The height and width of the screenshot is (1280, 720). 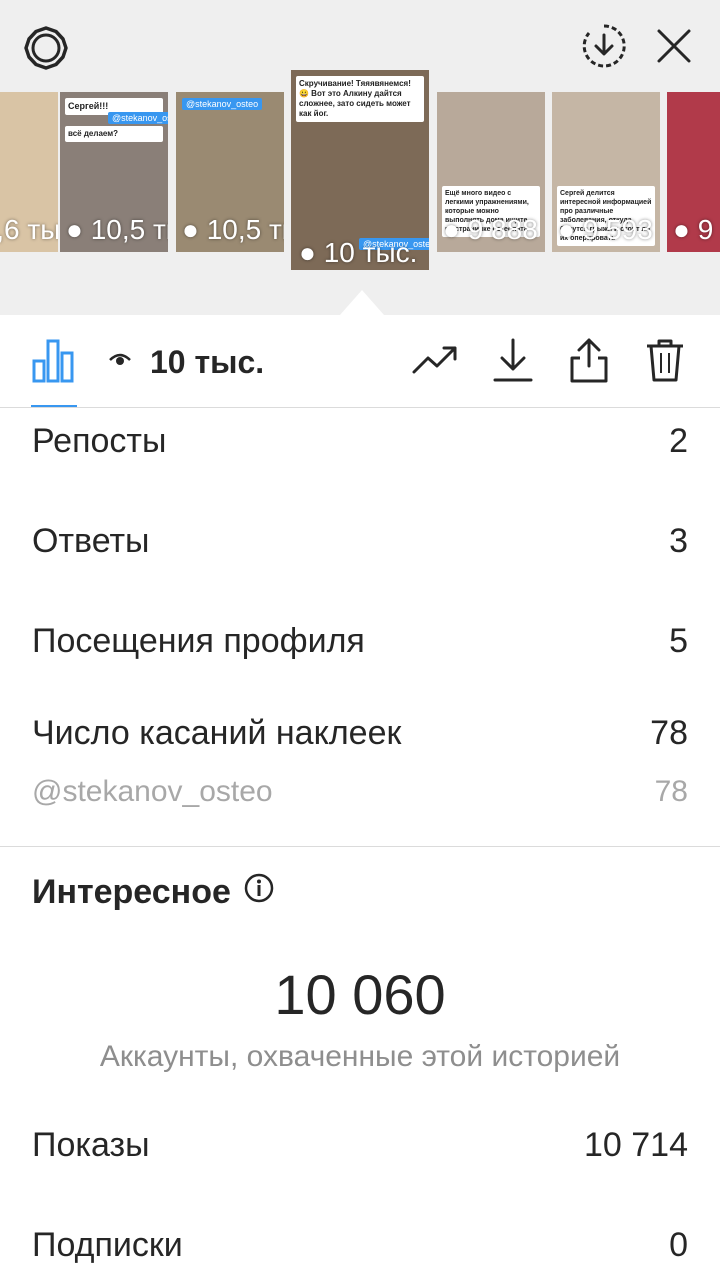 What do you see at coordinates (671, 791) in the screenshot?
I see `sticker-mention-value: 78` at bounding box center [671, 791].